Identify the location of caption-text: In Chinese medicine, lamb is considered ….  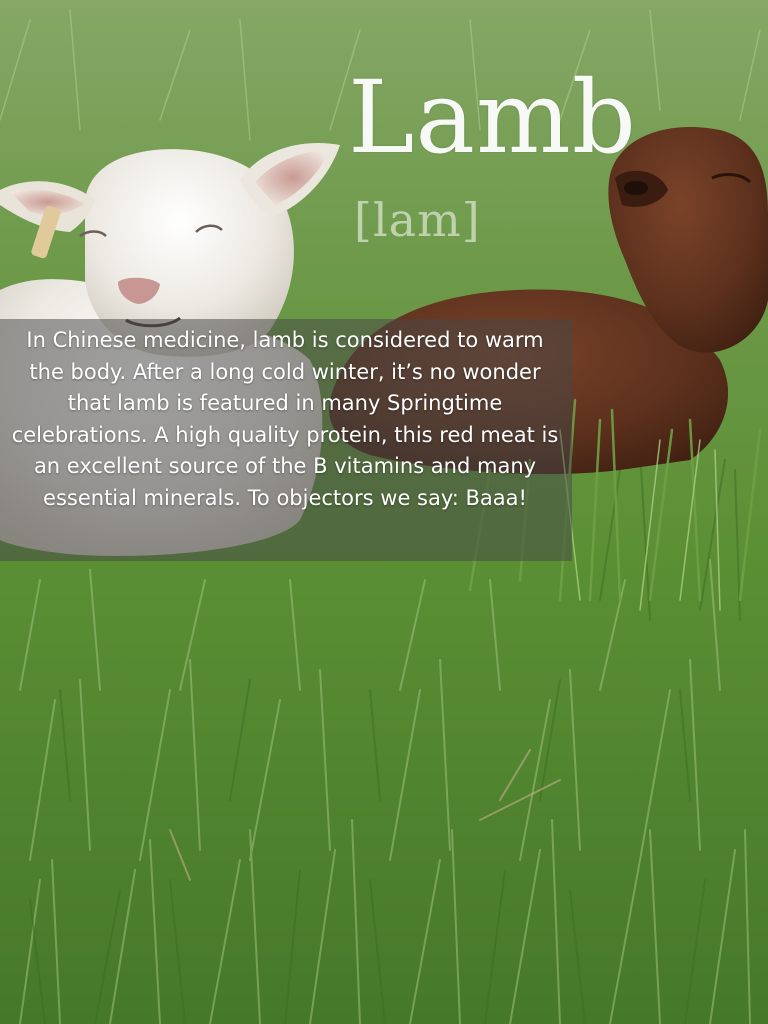
(285, 419).